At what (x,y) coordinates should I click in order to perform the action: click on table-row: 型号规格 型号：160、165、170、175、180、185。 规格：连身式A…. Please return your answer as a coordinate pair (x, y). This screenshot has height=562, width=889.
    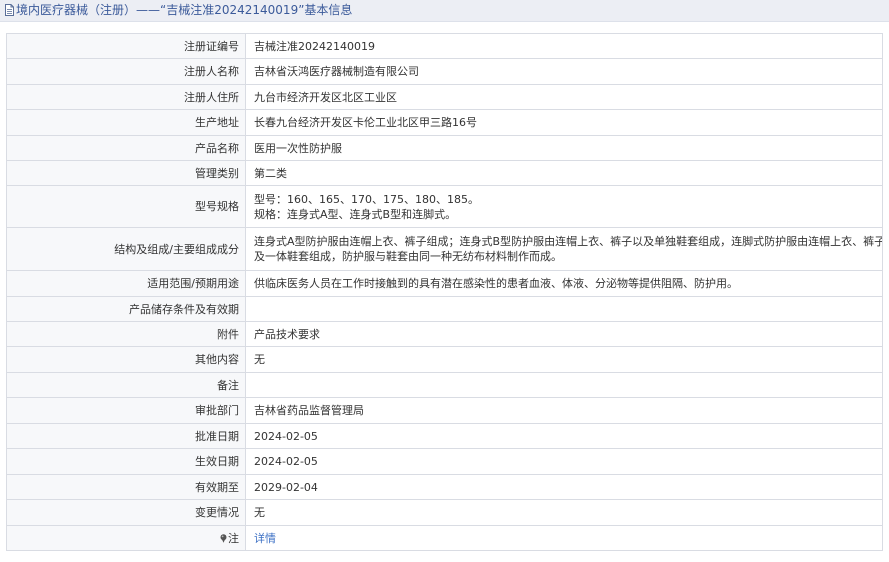
    Looking at the image, I should click on (444, 206).